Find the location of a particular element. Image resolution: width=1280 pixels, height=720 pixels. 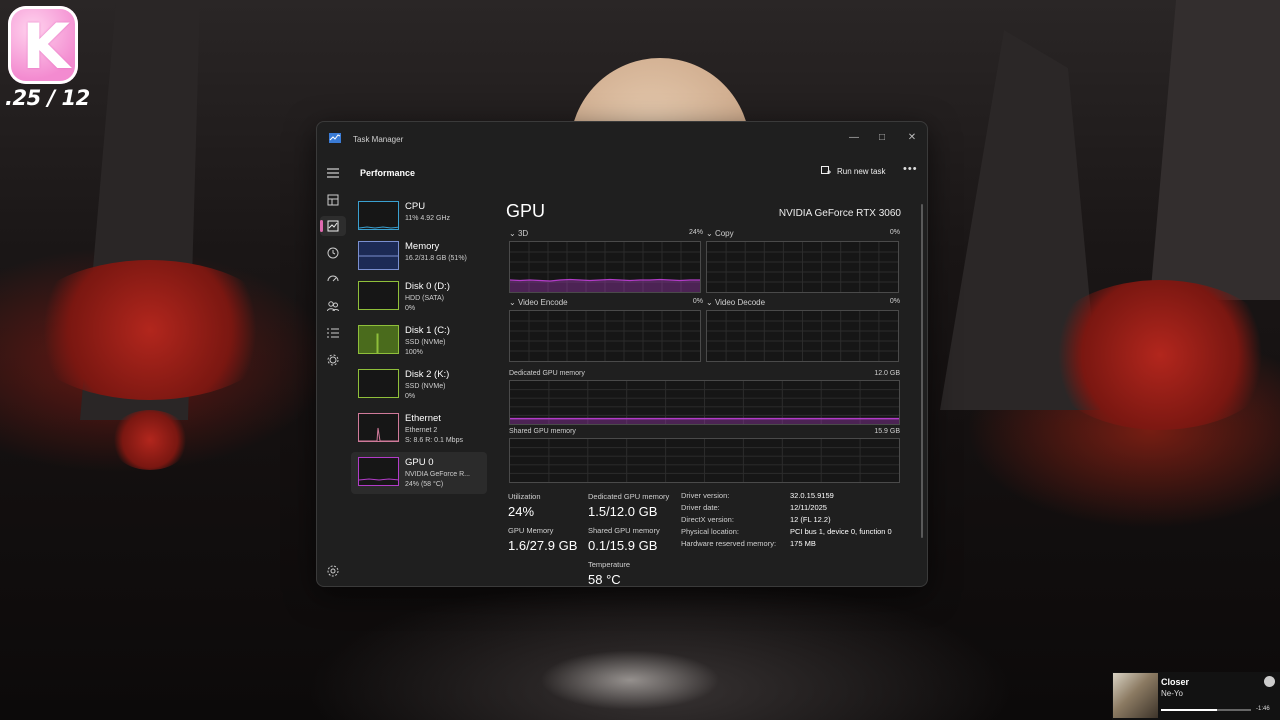

window-title: Task Manager is located at coordinates (378, 139).